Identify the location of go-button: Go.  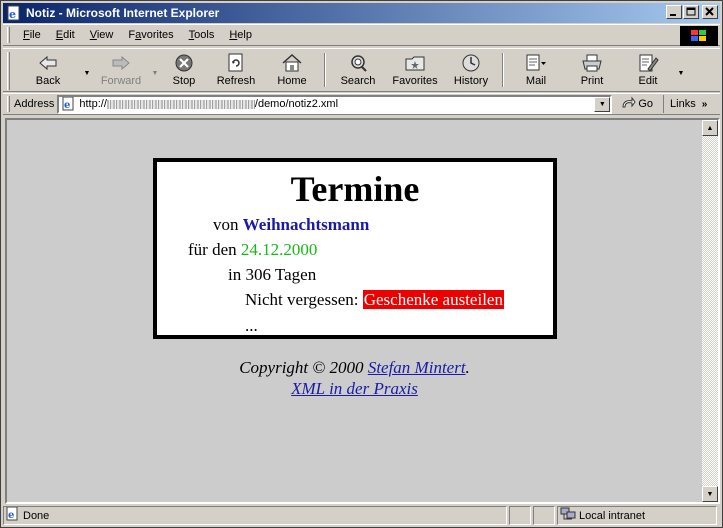
(636, 104).